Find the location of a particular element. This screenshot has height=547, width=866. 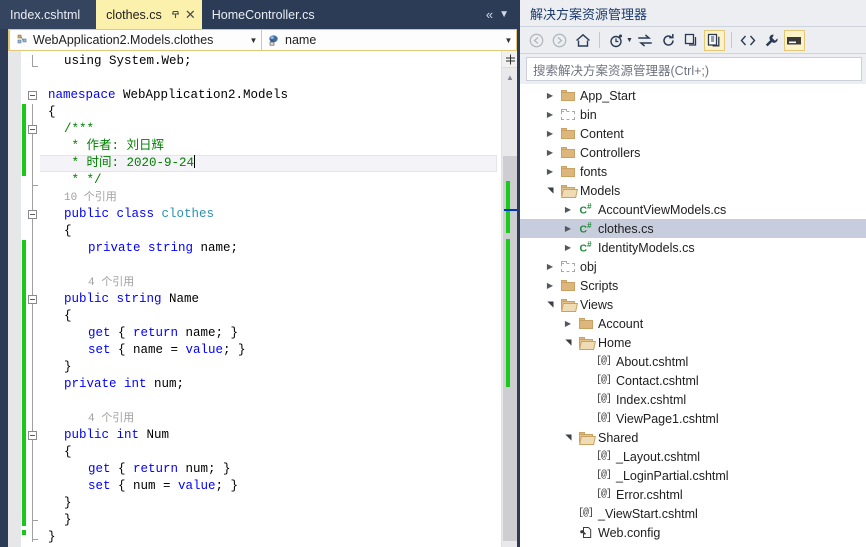

tree-item-label: fonts is located at coordinates (594, 171).